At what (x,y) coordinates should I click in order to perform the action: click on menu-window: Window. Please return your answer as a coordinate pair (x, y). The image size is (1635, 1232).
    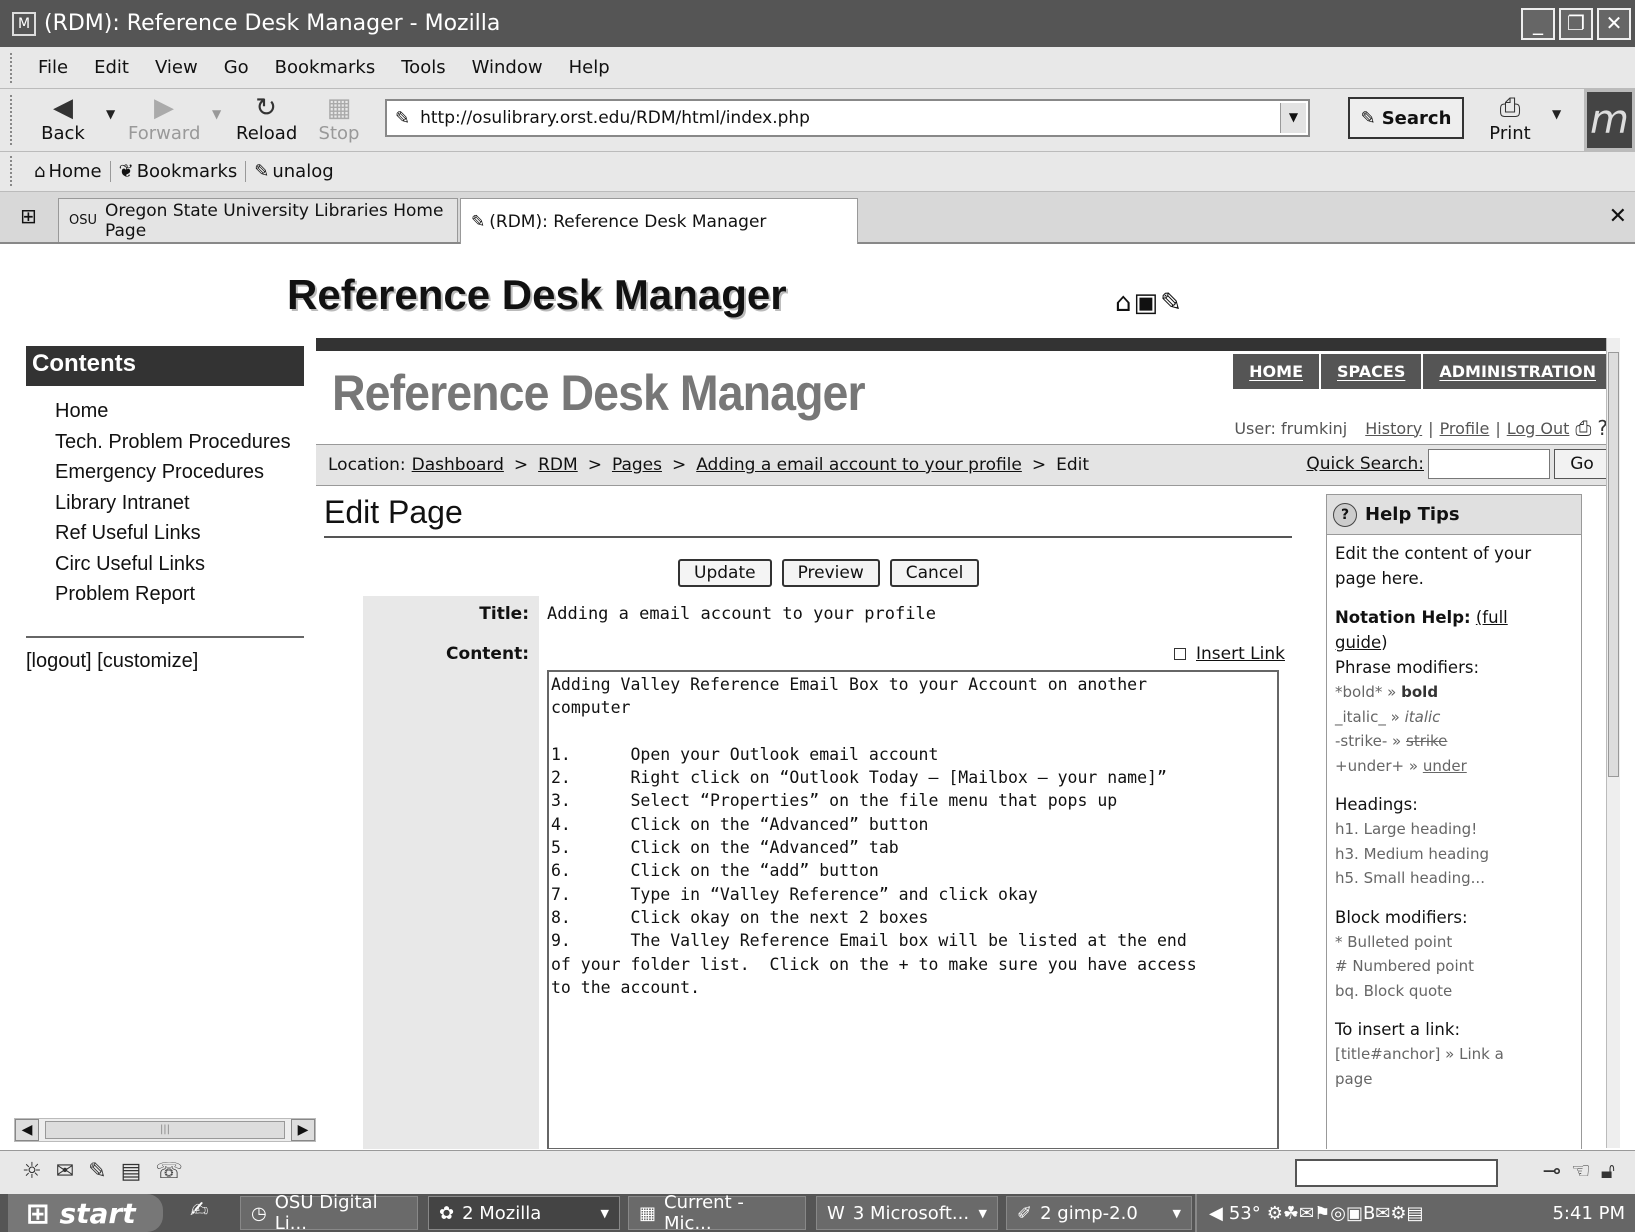
    Looking at the image, I should click on (507, 67).